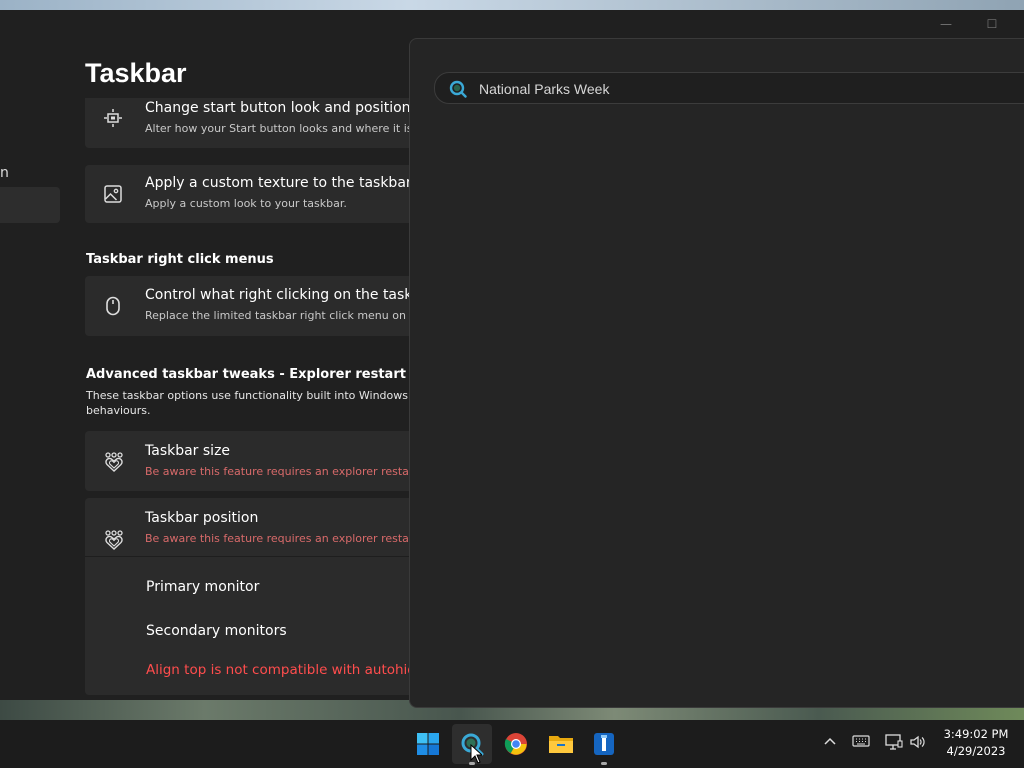 The width and height of the screenshot is (1024, 768). What do you see at coordinates (246, 203) in the screenshot?
I see `card-description: Apply a custom look to your taskbar.` at bounding box center [246, 203].